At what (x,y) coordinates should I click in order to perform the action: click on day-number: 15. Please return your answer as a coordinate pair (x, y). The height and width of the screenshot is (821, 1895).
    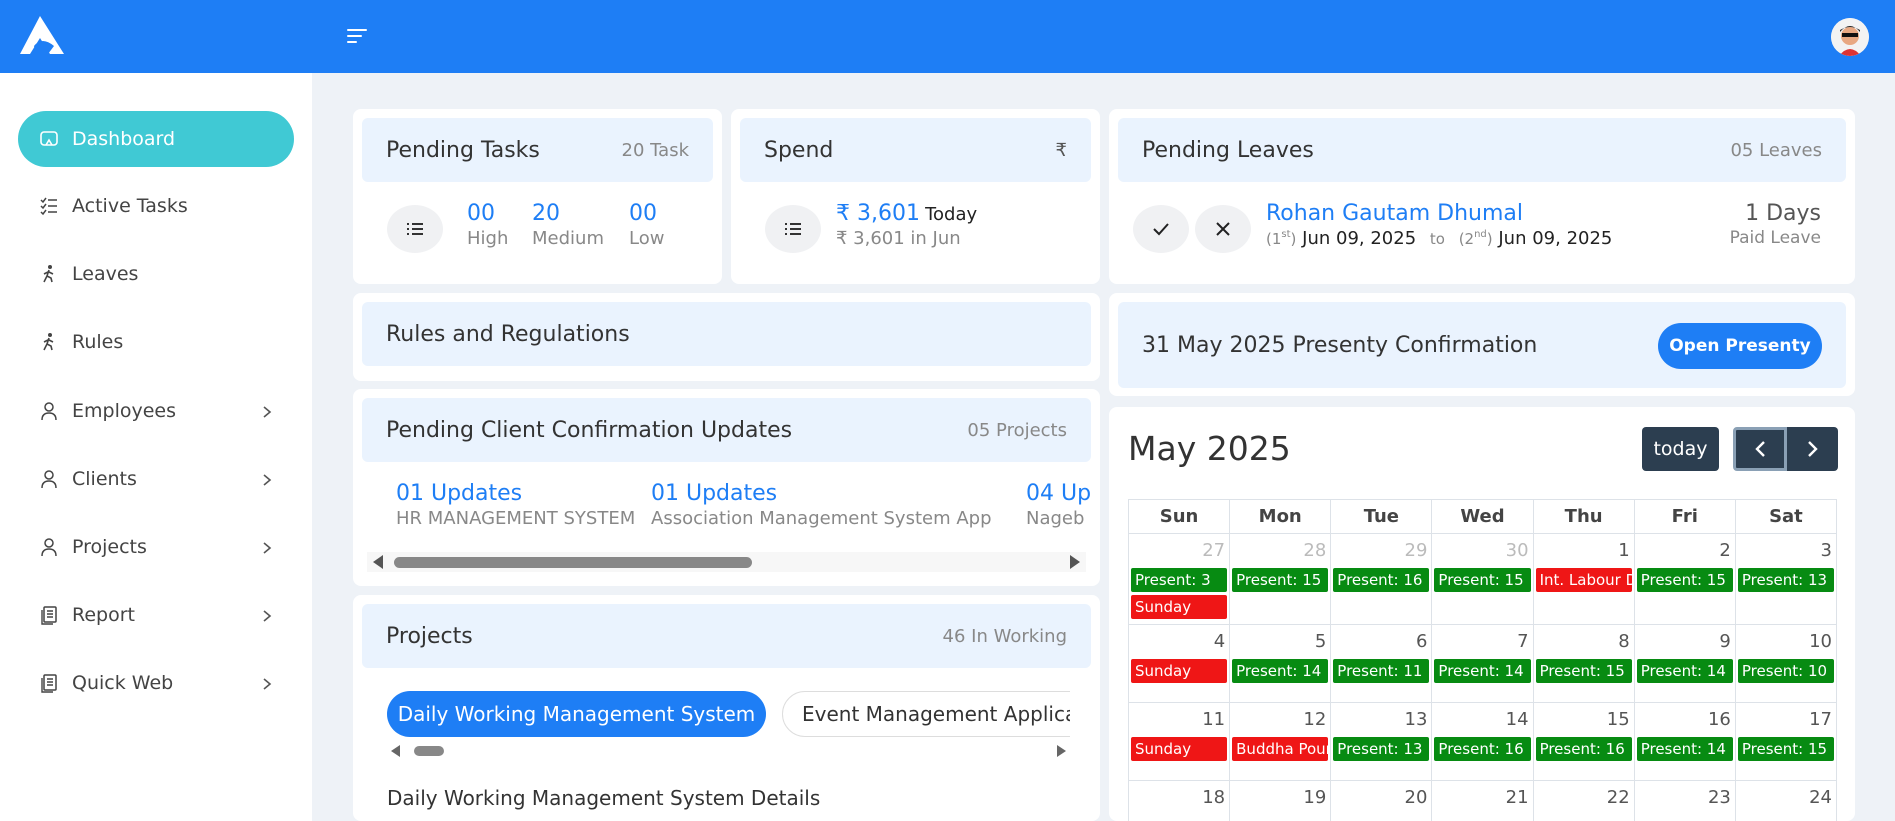
    Looking at the image, I should click on (1584, 721).